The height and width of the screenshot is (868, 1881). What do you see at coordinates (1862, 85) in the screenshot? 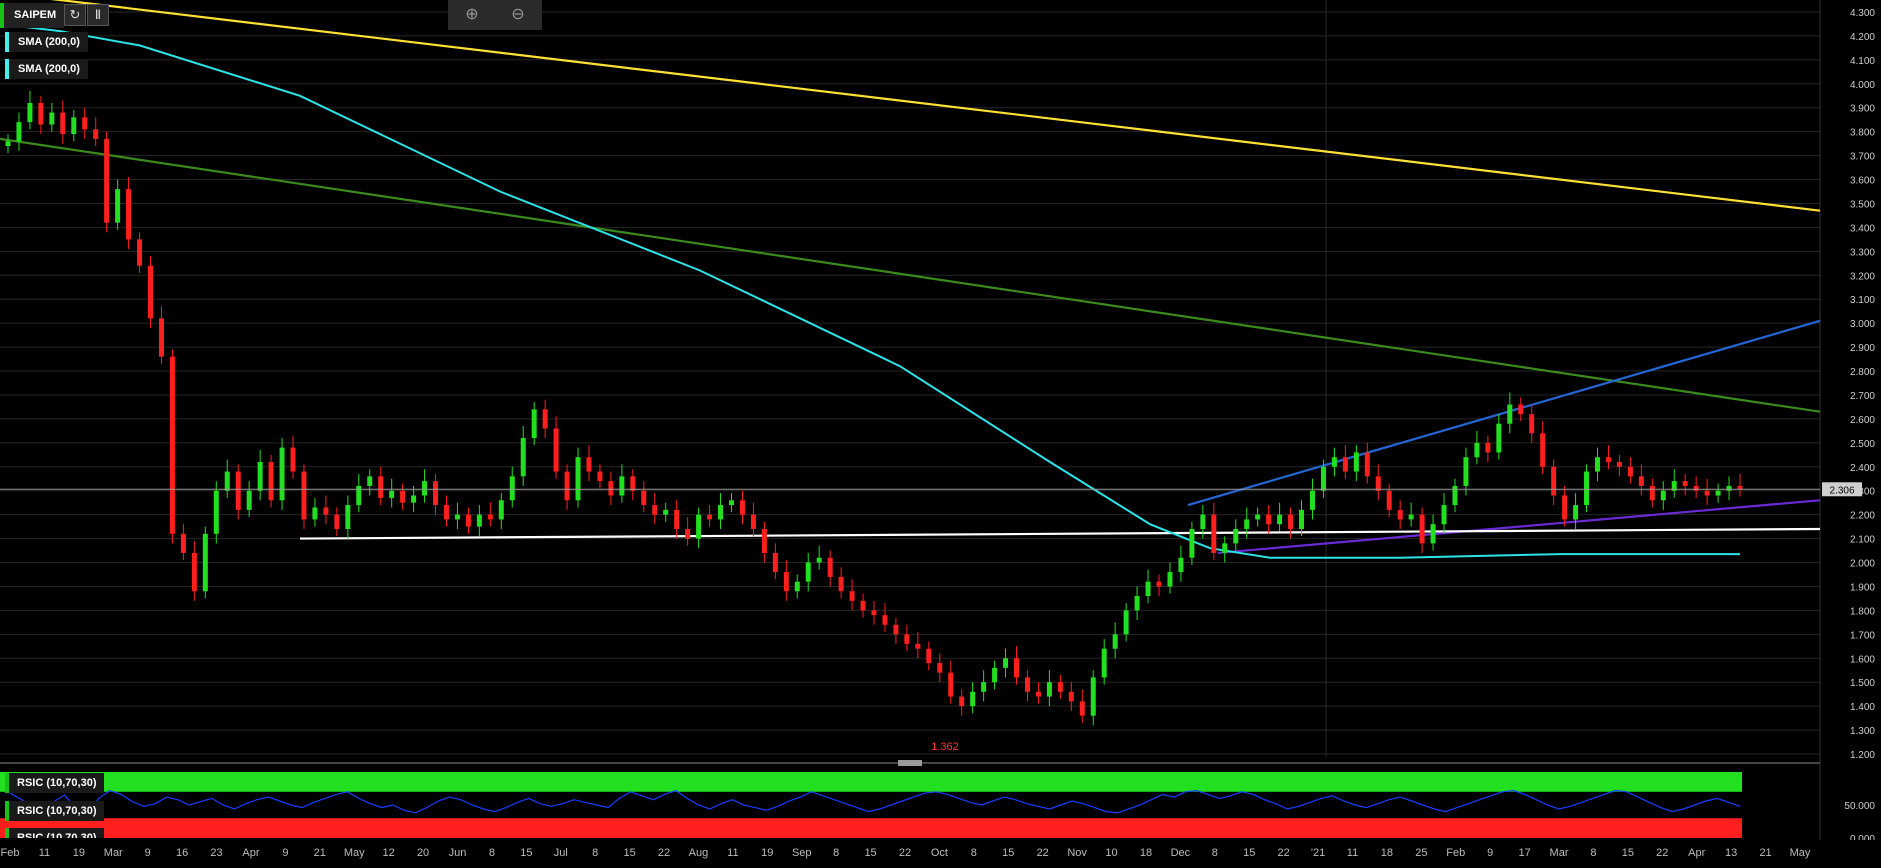
I see `price-tick-label: 4.000` at bounding box center [1862, 85].